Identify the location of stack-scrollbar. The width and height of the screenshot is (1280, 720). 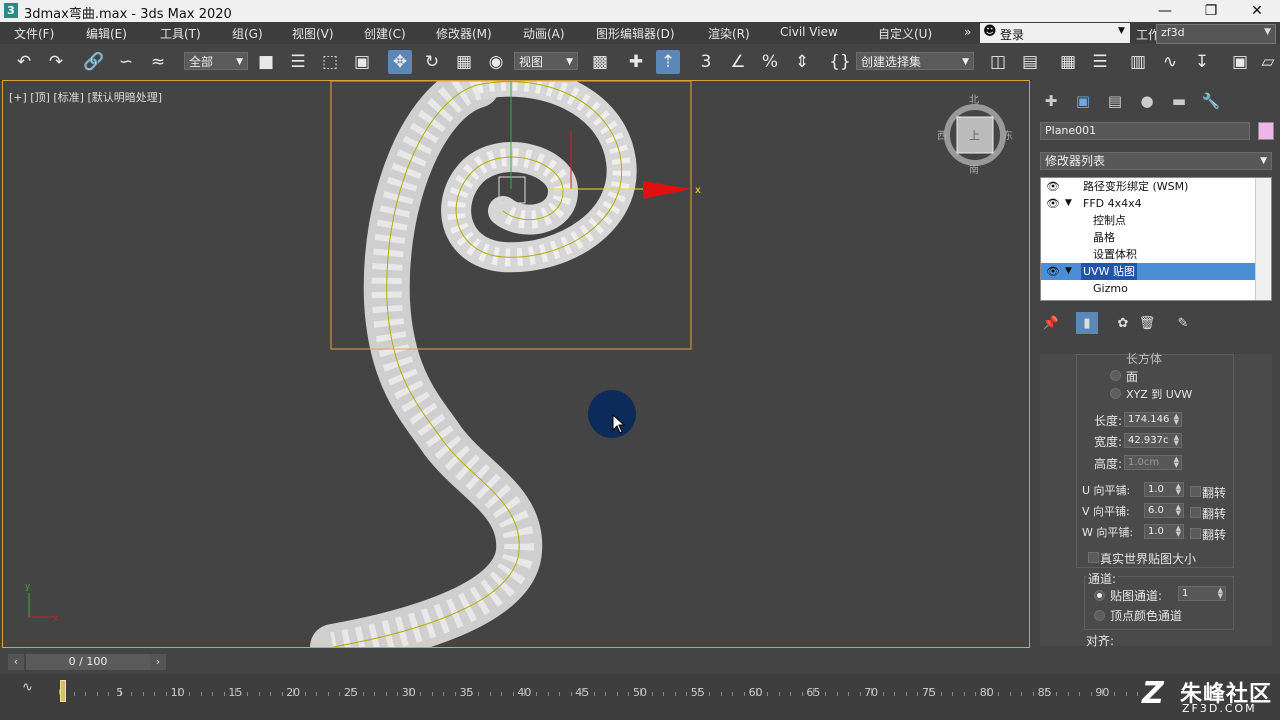
(1263, 239).